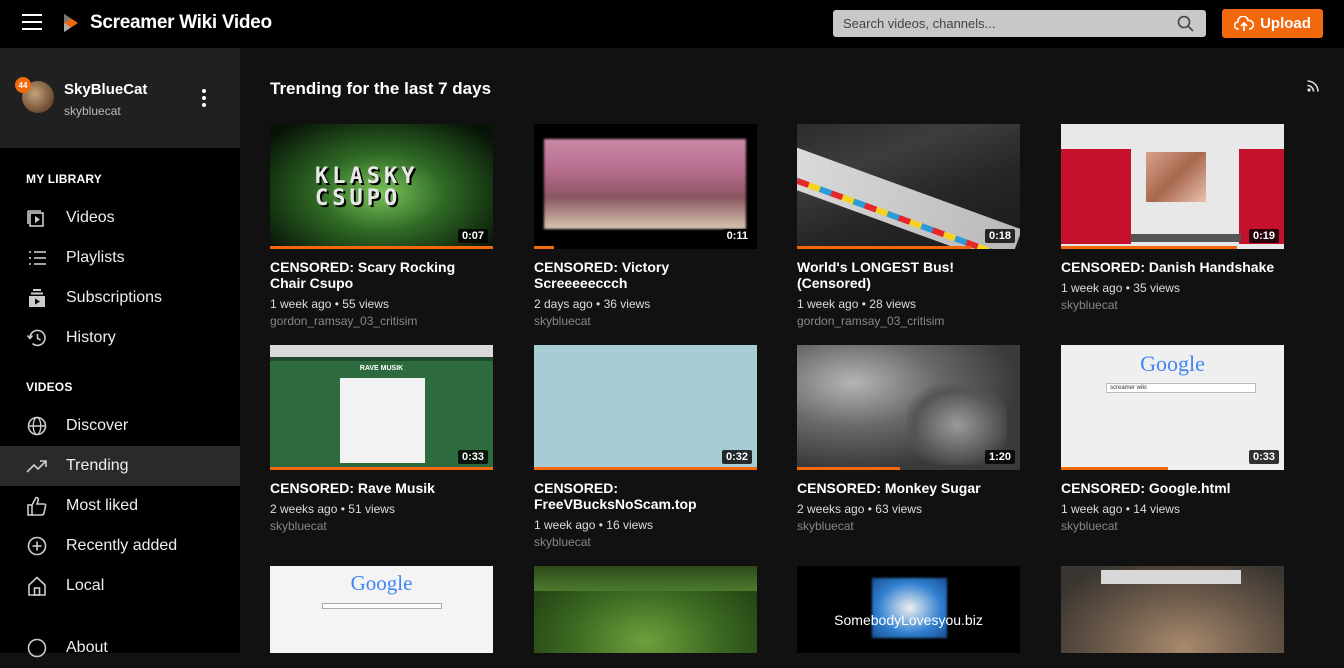 This screenshot has width=1344, height=668. I want to click on sidebar-item-label: Discover, so click(97, 425).